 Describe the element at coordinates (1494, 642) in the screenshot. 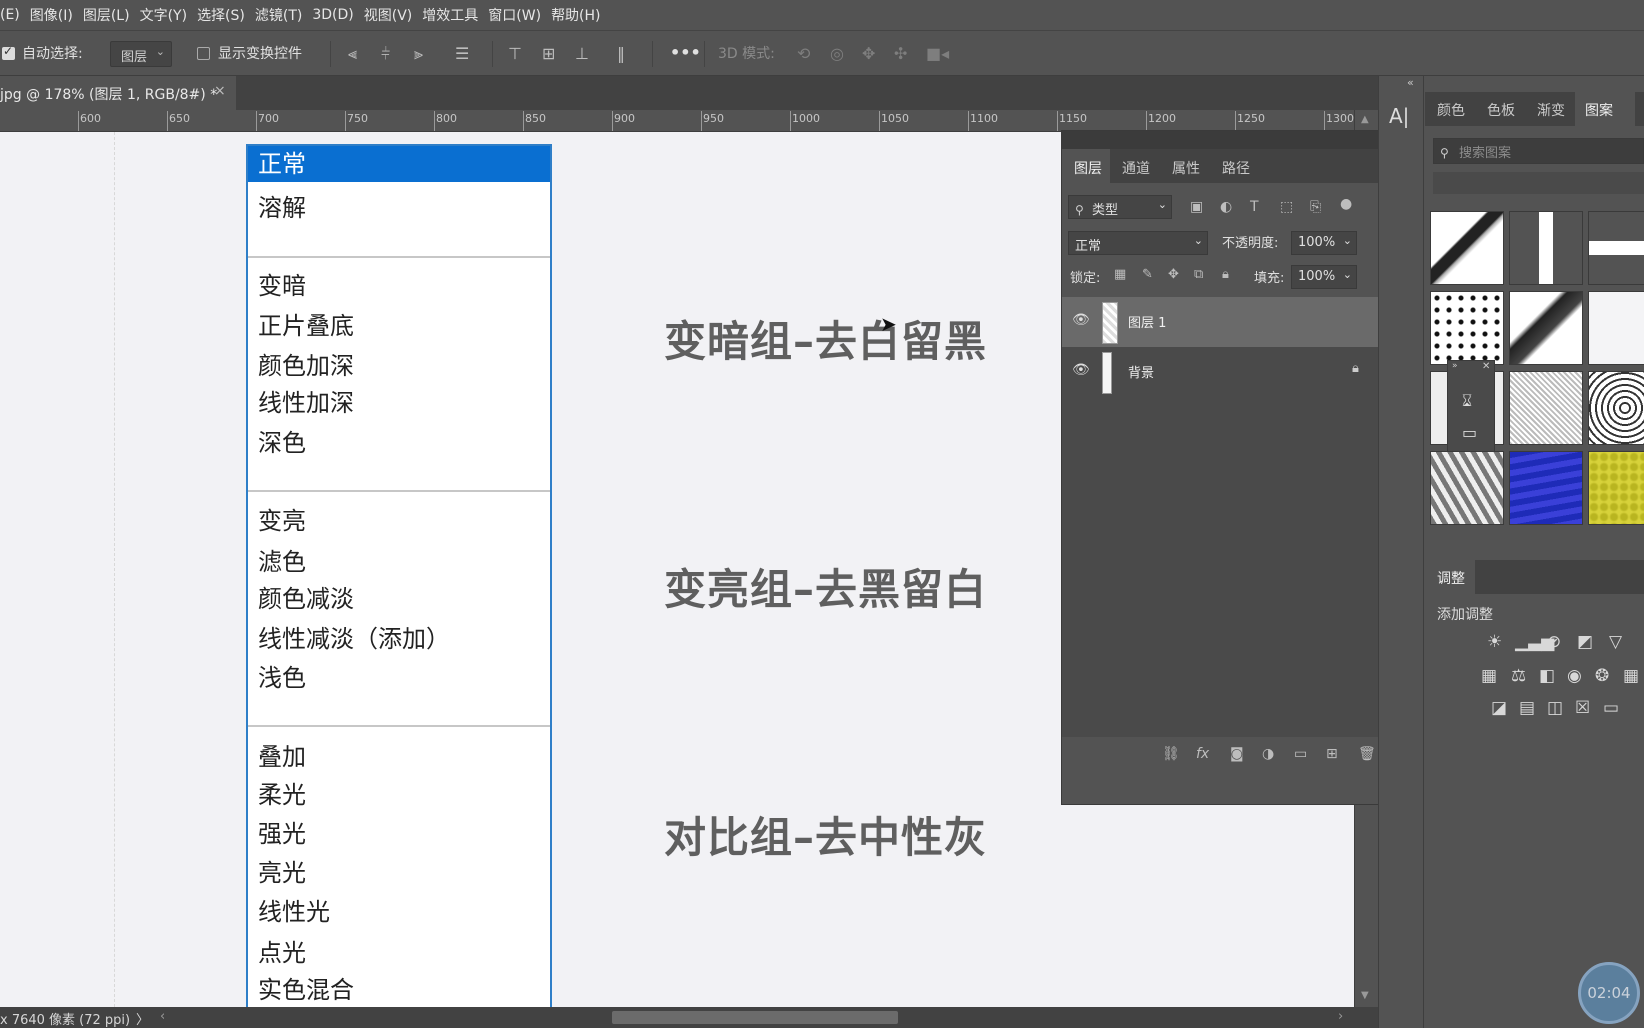

I see `brightness-icon: ☀` at that location.